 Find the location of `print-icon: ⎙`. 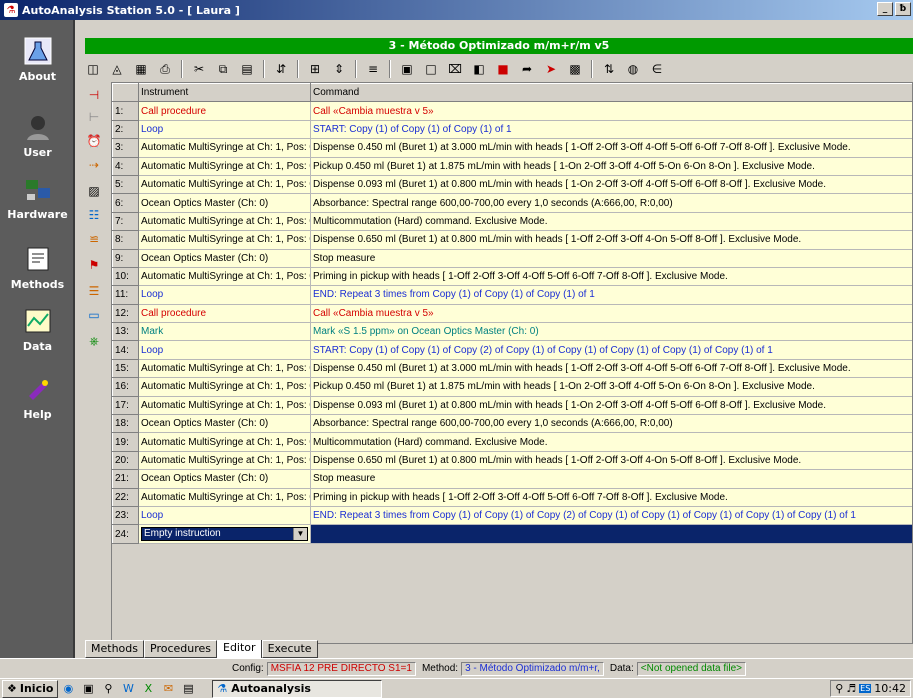

print-icon: ⎙ is located at coordinates (165, 69).